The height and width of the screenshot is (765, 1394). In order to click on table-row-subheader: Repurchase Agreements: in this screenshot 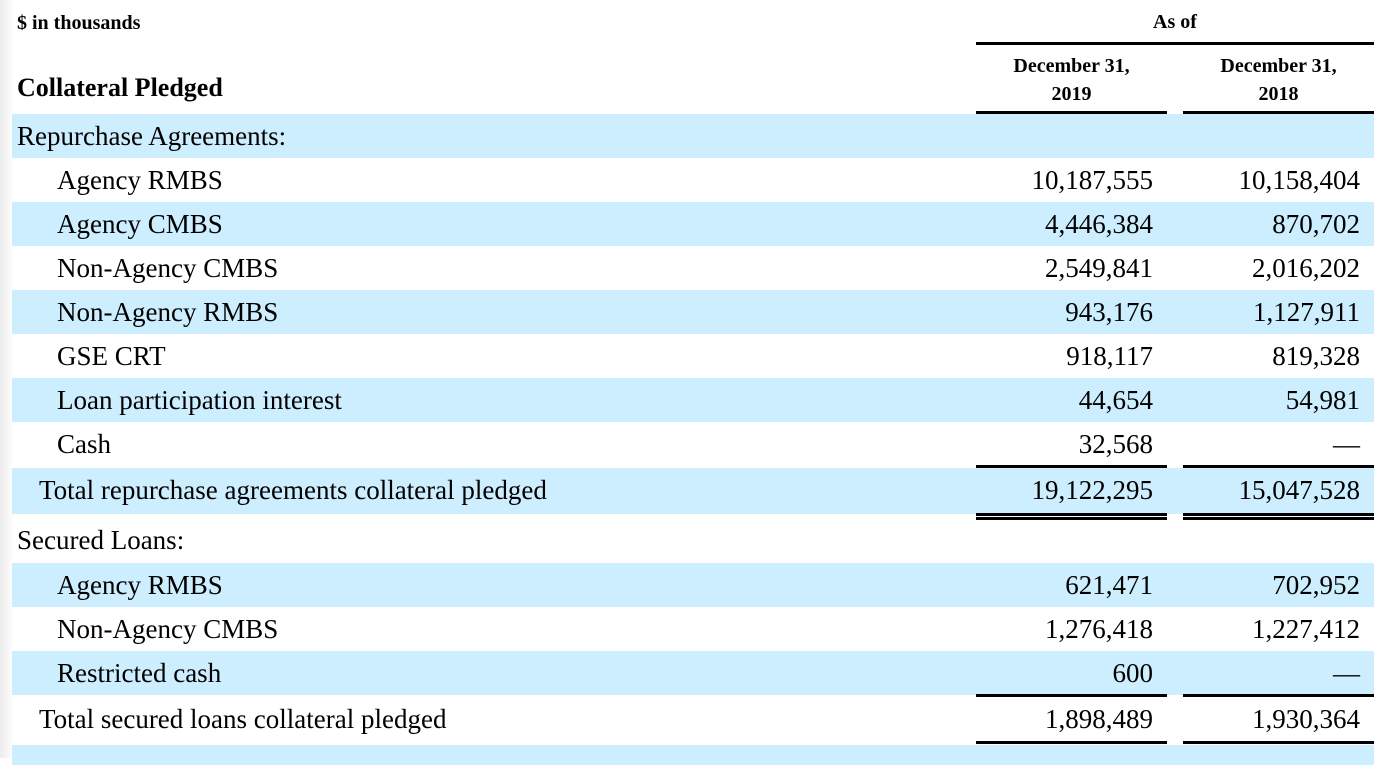, I will do `click(693, 136)`.